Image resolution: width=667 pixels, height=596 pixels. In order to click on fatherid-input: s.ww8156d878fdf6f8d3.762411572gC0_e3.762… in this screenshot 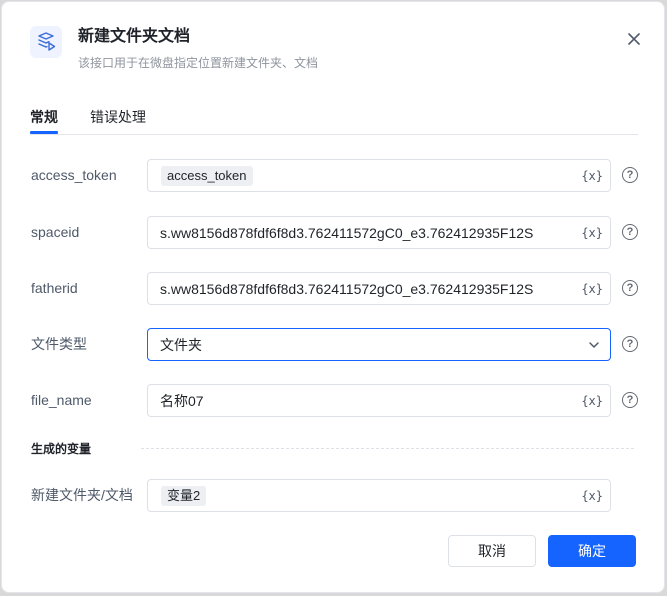, I will do `click(379, 288)`.